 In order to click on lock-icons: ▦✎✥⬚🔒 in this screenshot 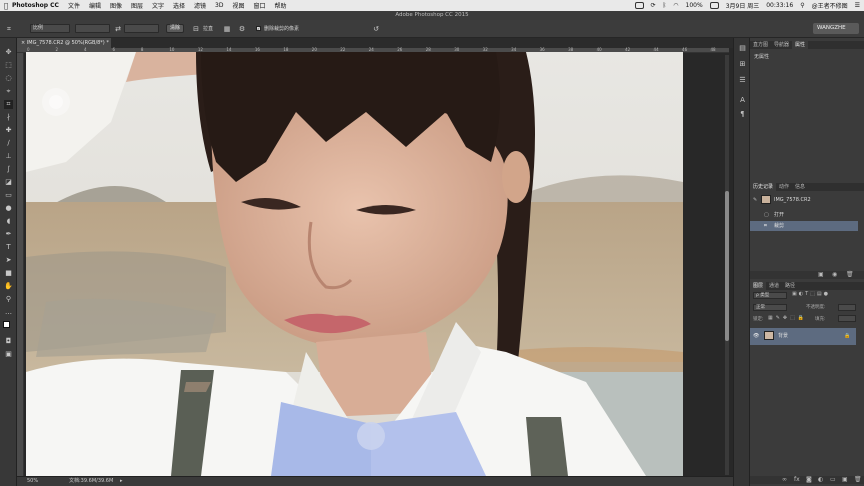, I will do `click(787, 318)`.